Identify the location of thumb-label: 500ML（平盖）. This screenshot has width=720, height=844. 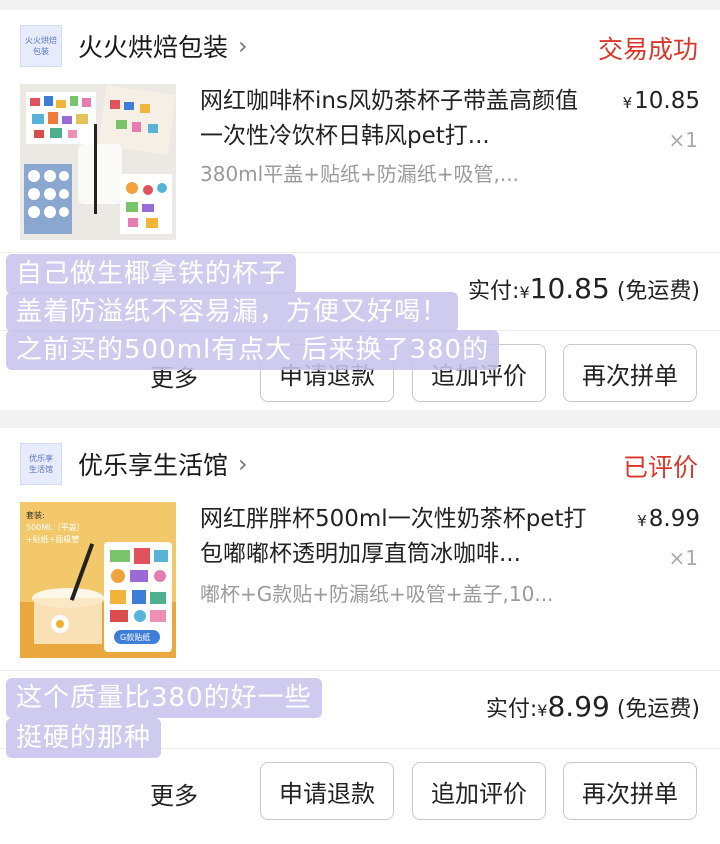
(55, 527).